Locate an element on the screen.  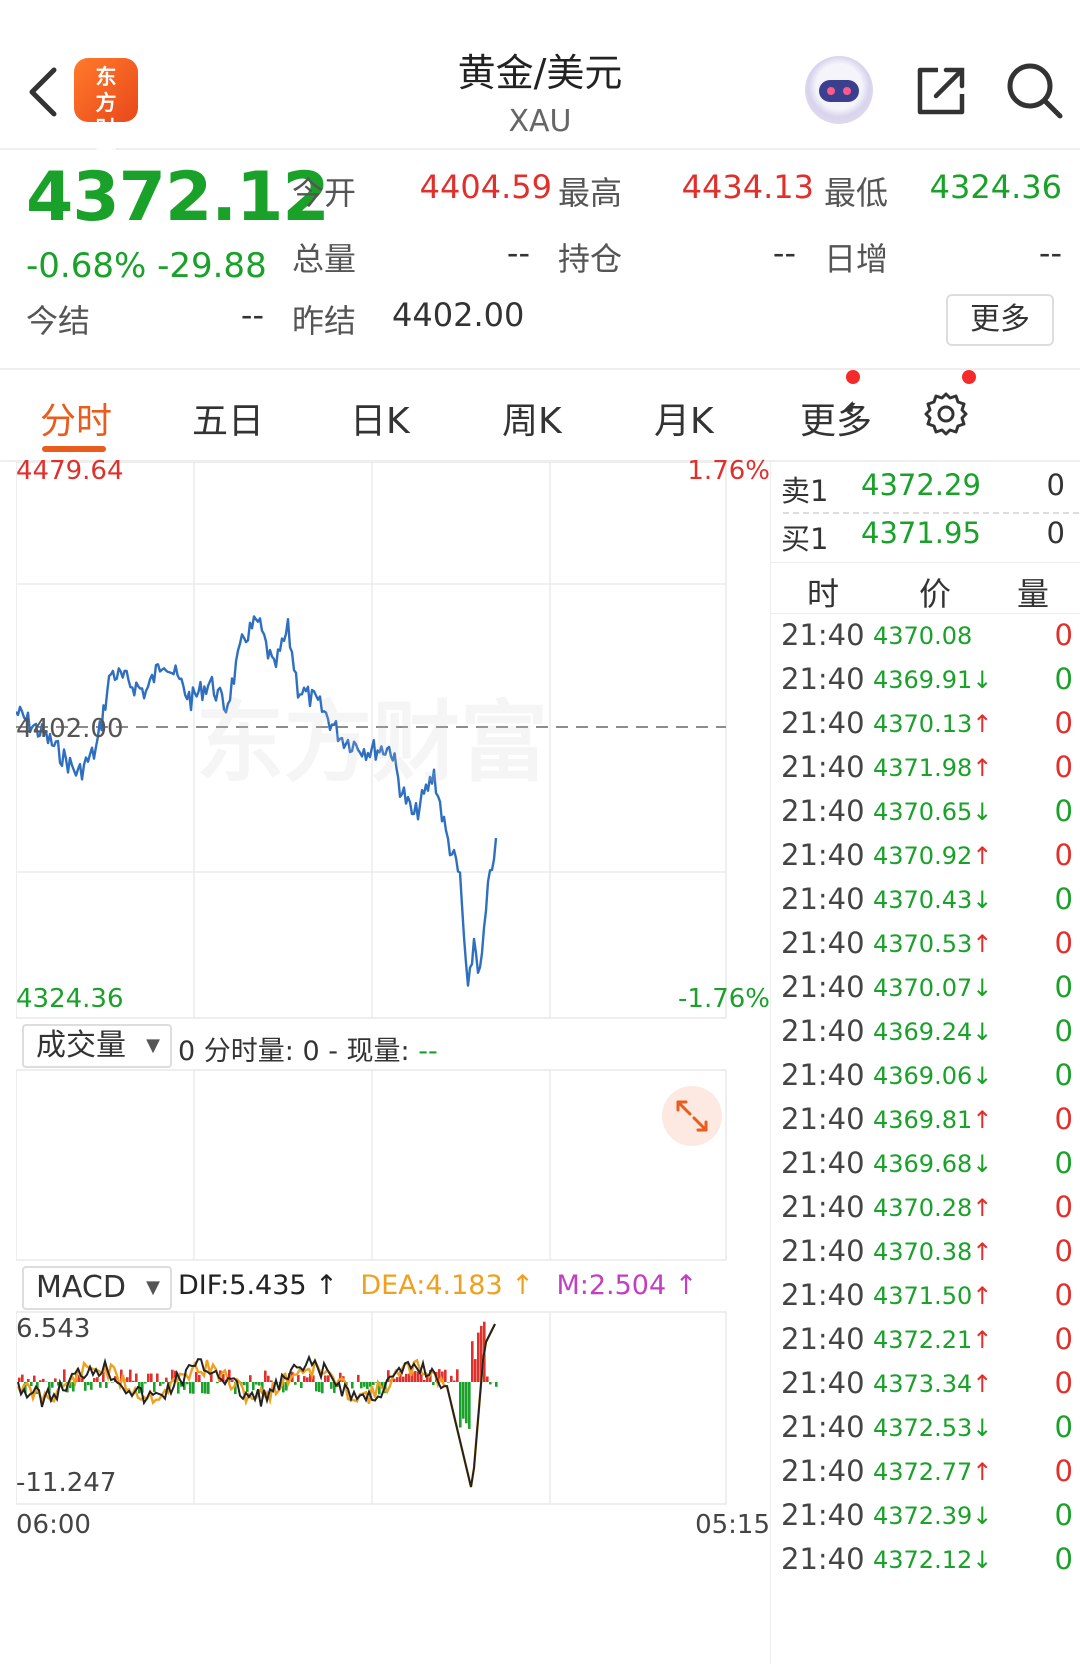
tick-row: 21:40 4372.39↓ 0 is located at coordinates (930, 1520).